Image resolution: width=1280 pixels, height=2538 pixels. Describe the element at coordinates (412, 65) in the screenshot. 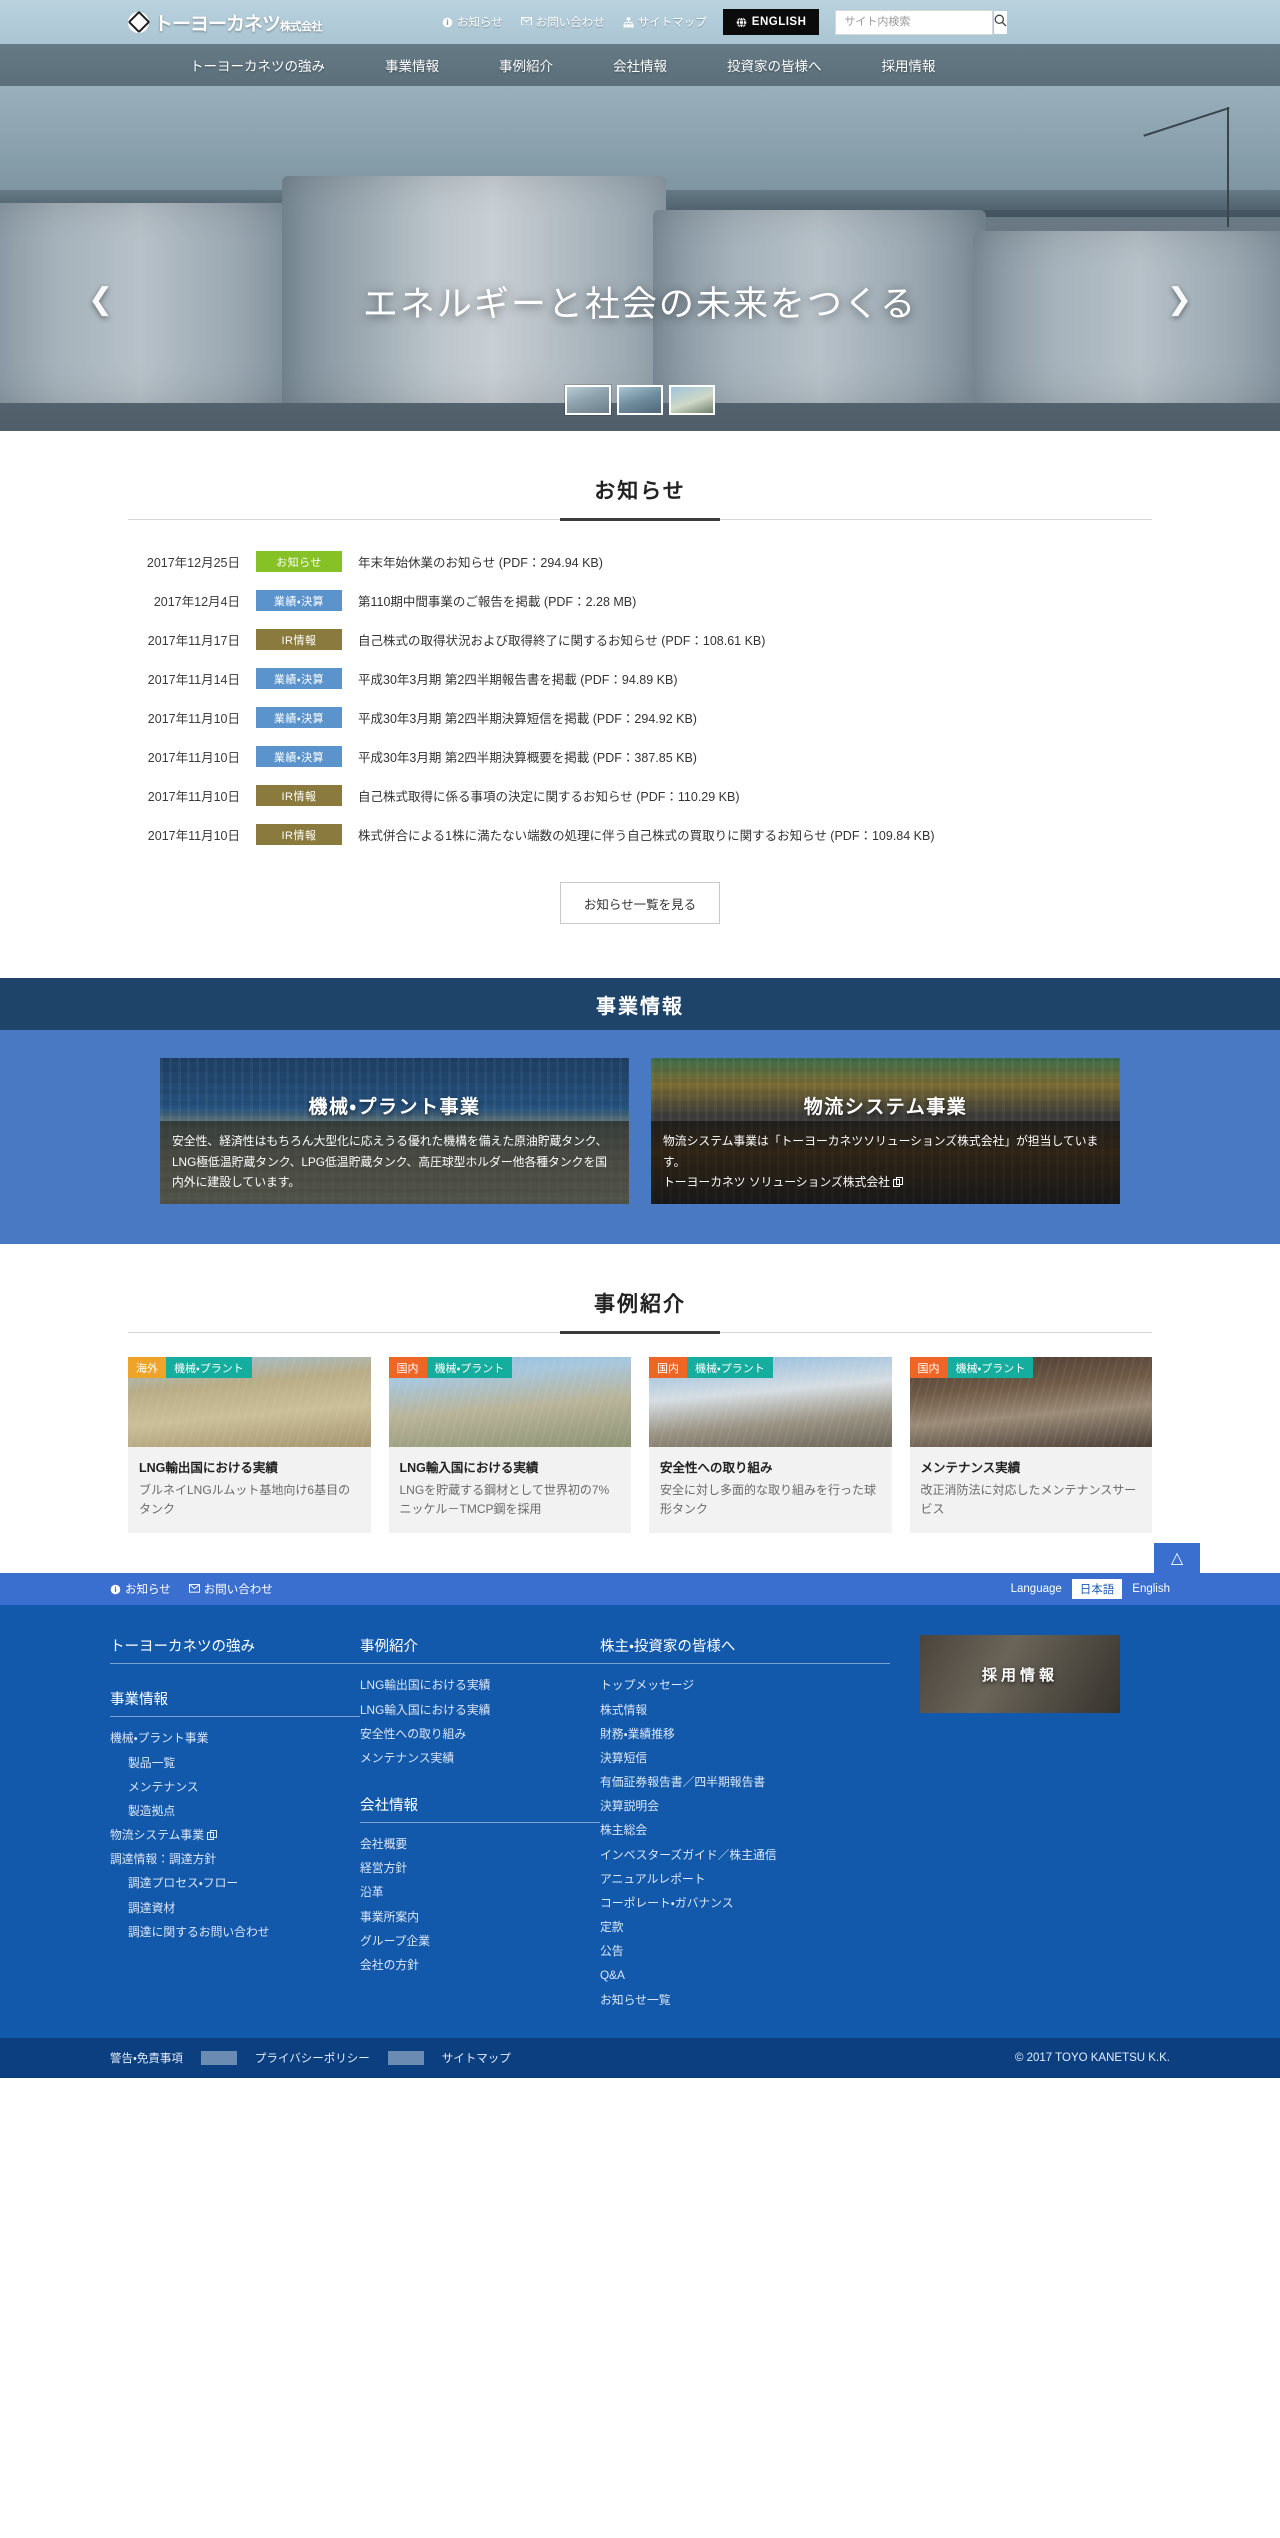

I see `nav-item-business: 事業情報` at that location.